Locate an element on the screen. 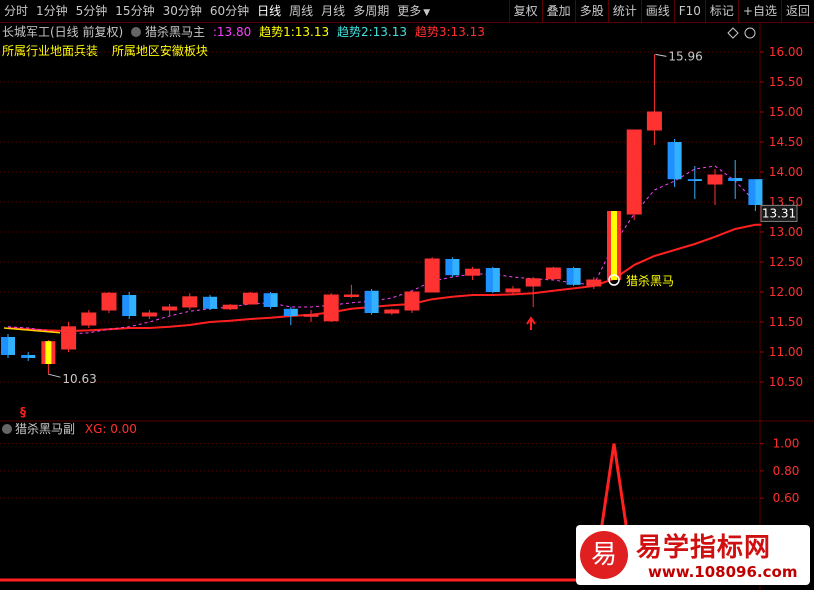 This screenshot has width=814, height=590. high-pointer is located at coordinates (661, 55).